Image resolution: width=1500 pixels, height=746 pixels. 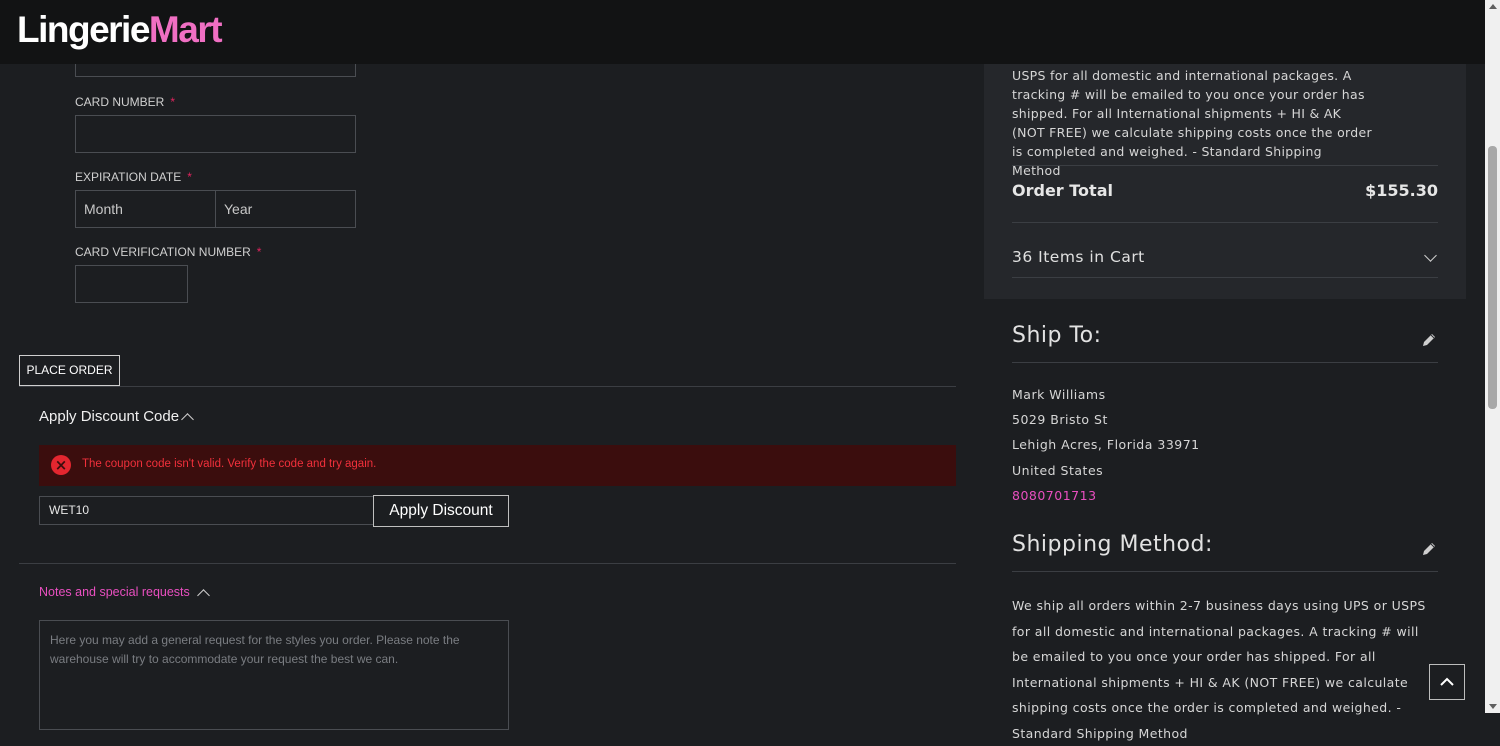 I want to click on expiration-year-select: Year, so click(x=285, y=209).